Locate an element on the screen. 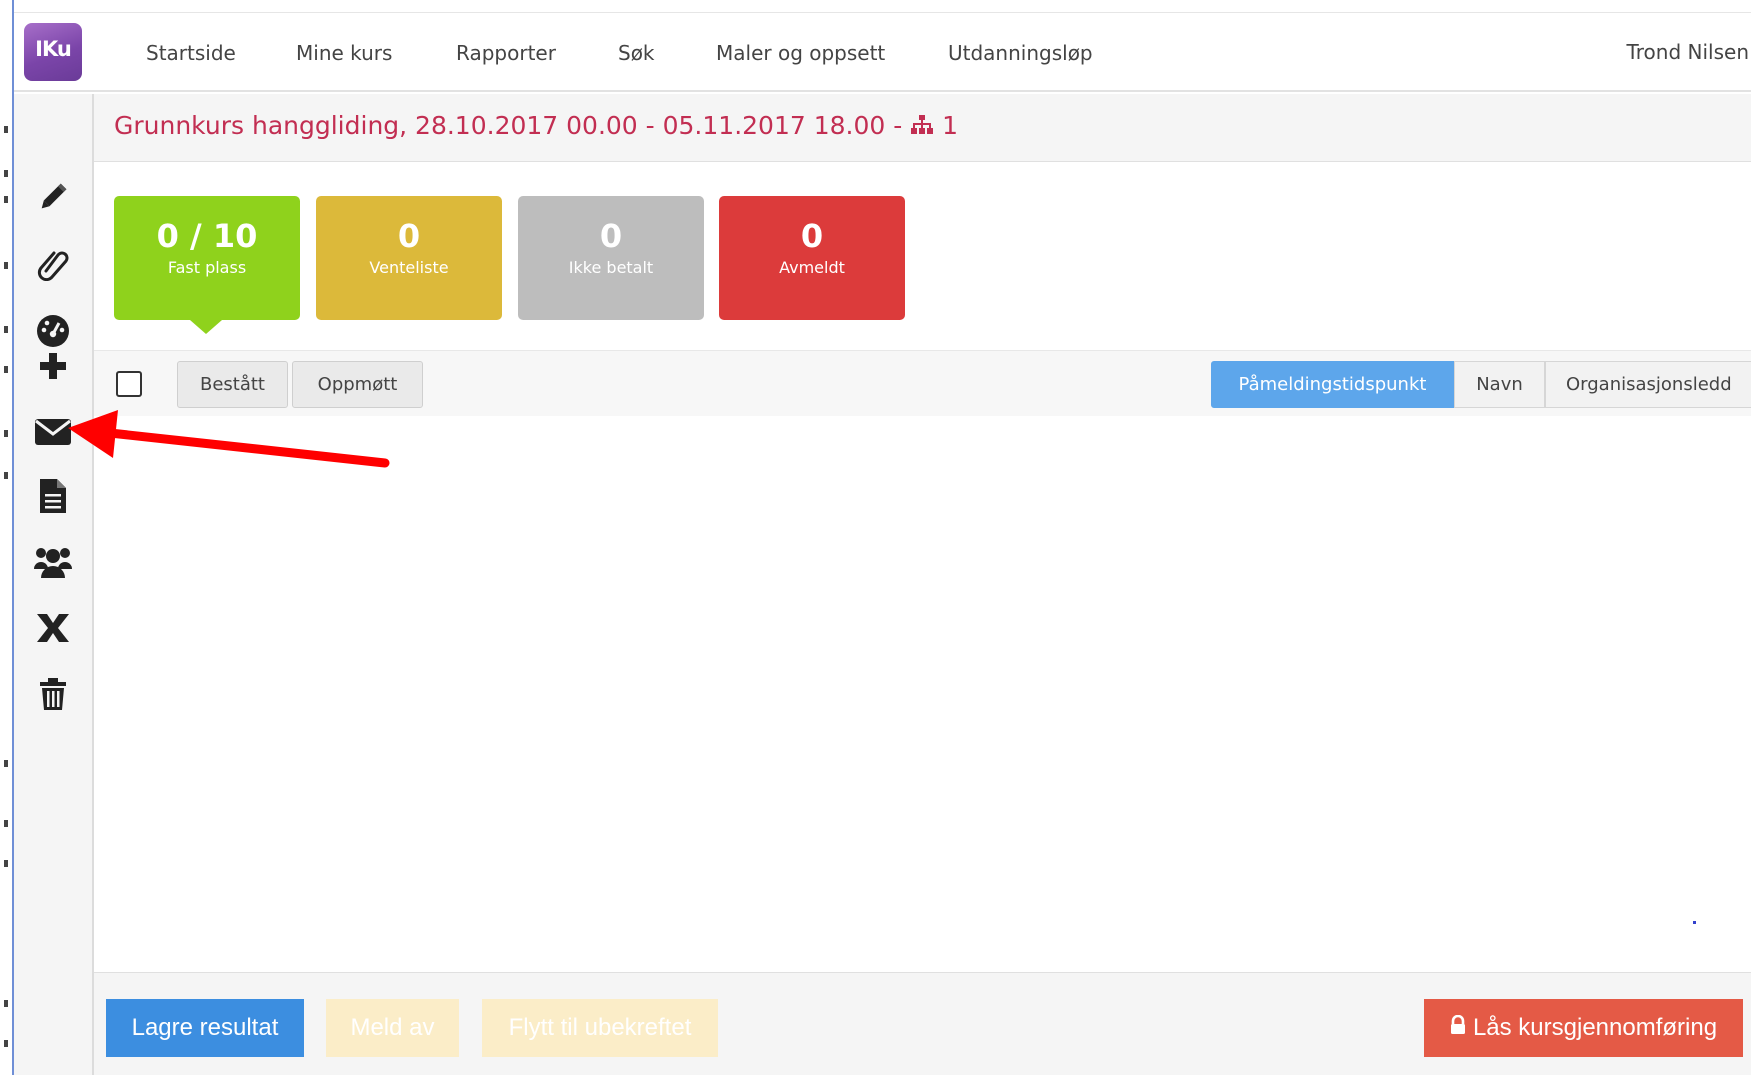 The height and width of the screenshot is (1075, 1751). stat-label: Ikke betalt is located at coordinates (611, 267).